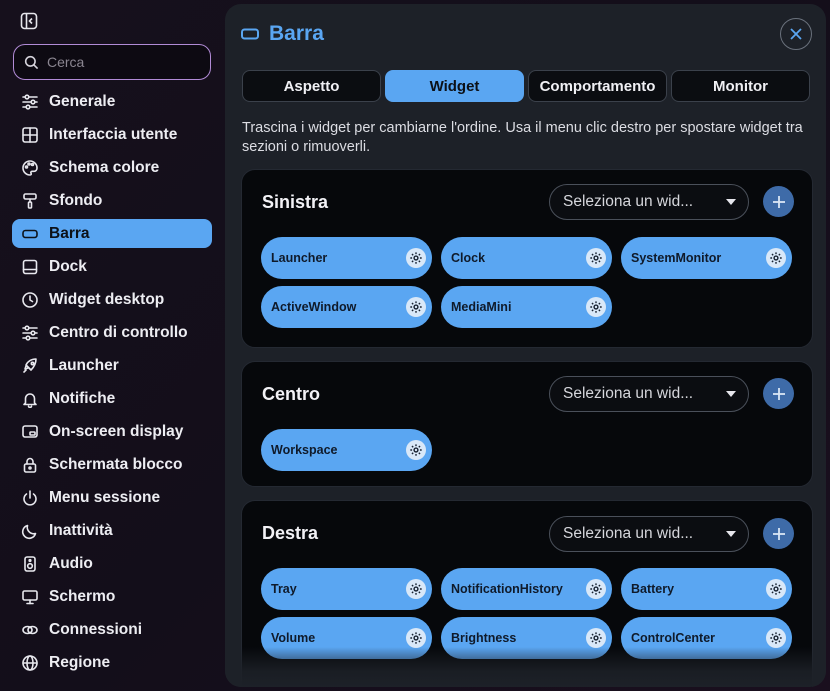 The width and height of the screenshot is (830, 691). Describe the element at coordinates (71, 563) in the screenshot. I see `sidebar-item-label: Audio` at that location.